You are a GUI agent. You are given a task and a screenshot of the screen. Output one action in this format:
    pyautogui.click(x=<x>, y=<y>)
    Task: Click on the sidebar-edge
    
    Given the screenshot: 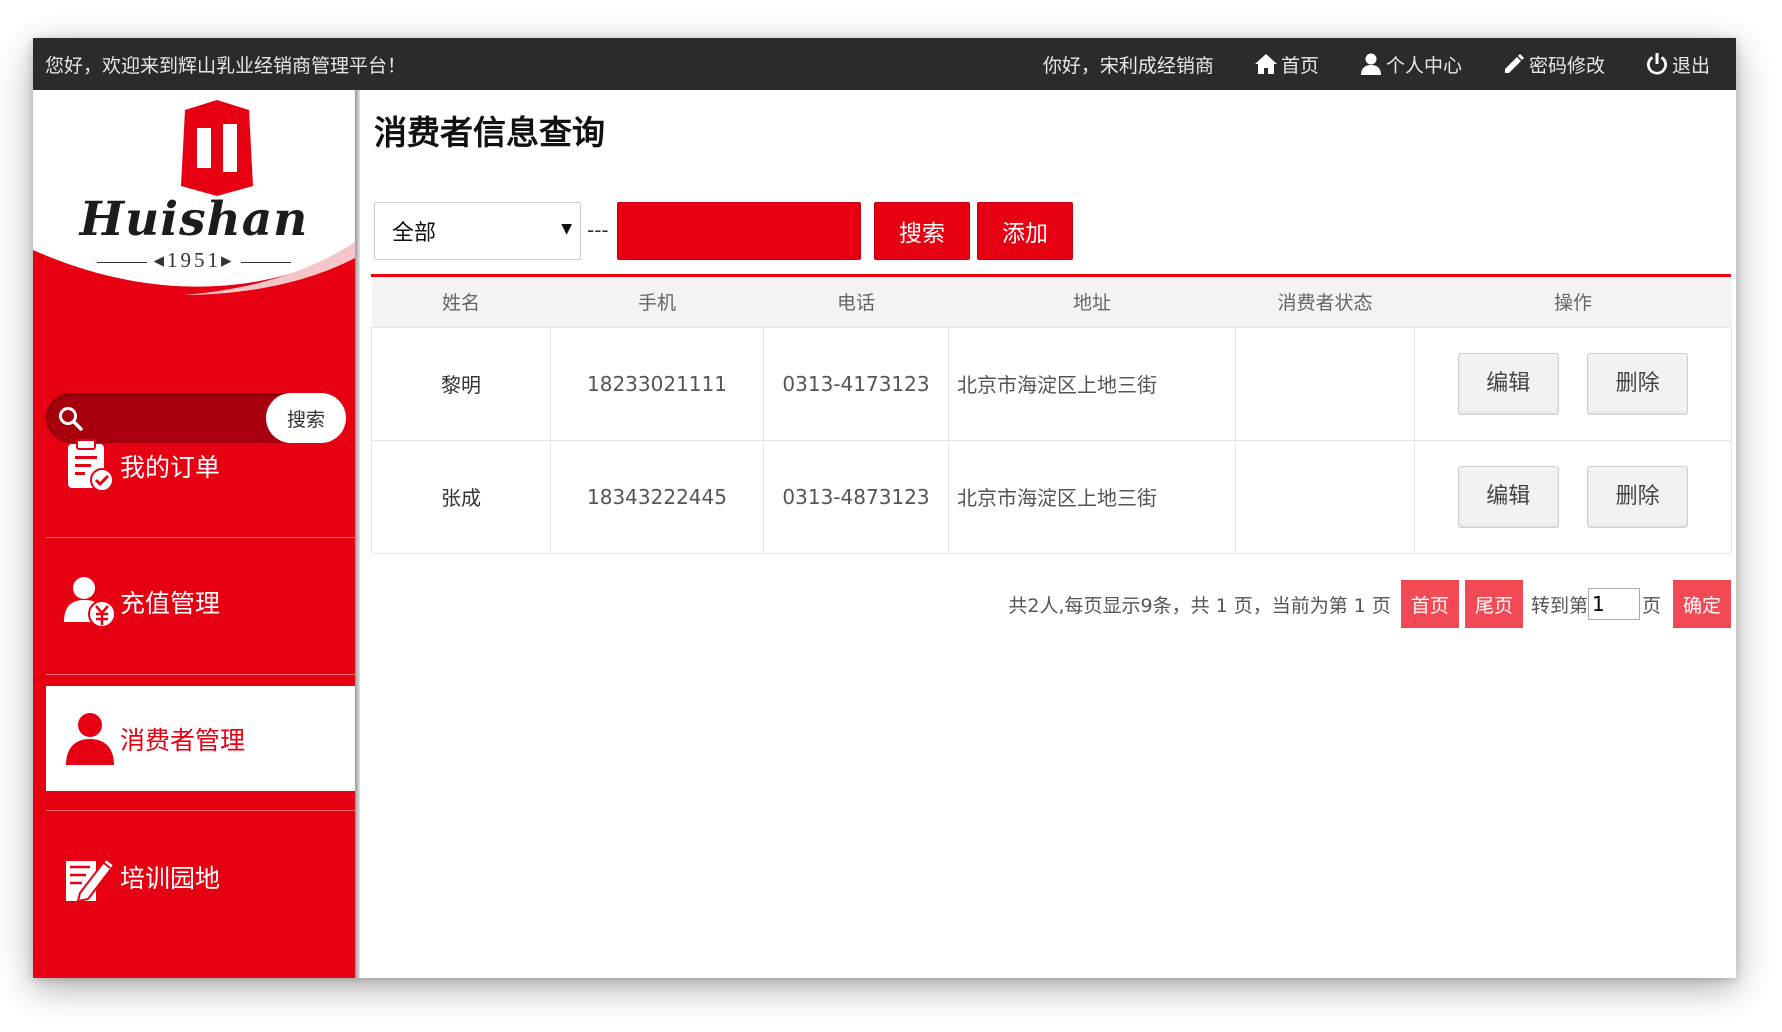 What is the action you would take?
    pyautogui.click(x=357, y=534)
    